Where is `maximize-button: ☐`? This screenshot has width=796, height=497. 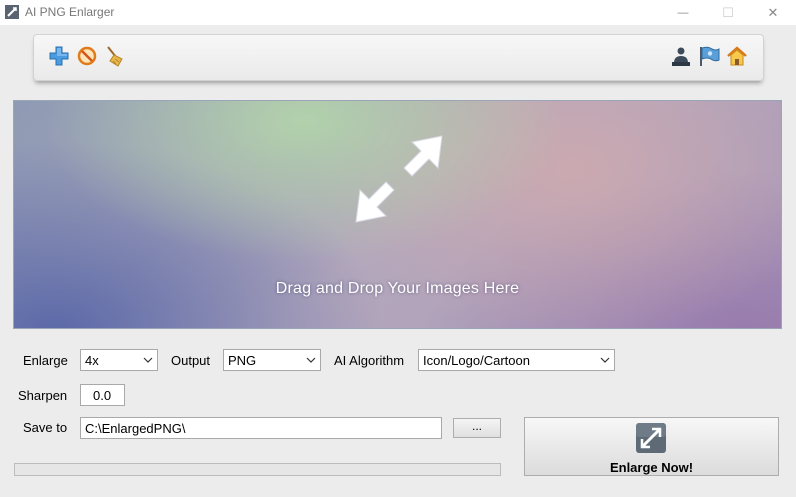 maximize-button: ☐ is located at coordinates (728, 12).